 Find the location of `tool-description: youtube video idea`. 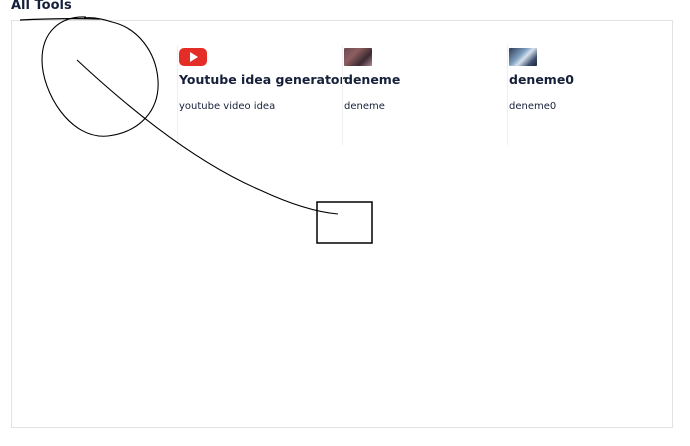

tool-description: youtube video idea is located at coordinates (227, 106).